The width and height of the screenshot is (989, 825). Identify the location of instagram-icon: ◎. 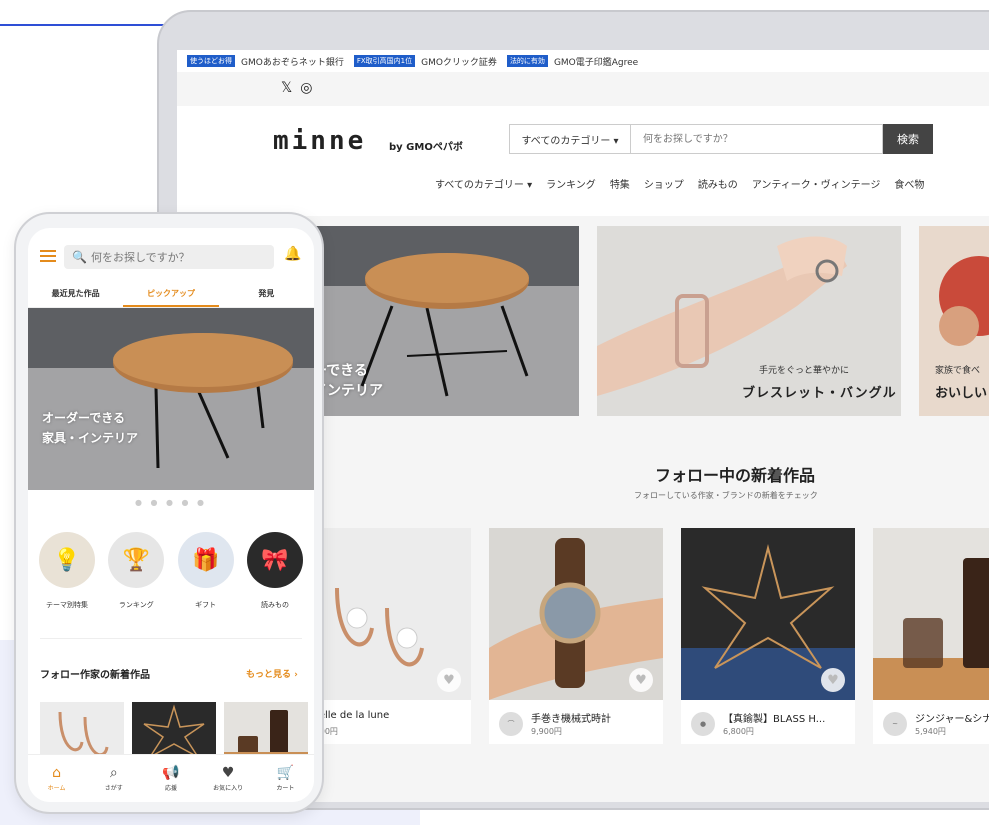
(306, 88).